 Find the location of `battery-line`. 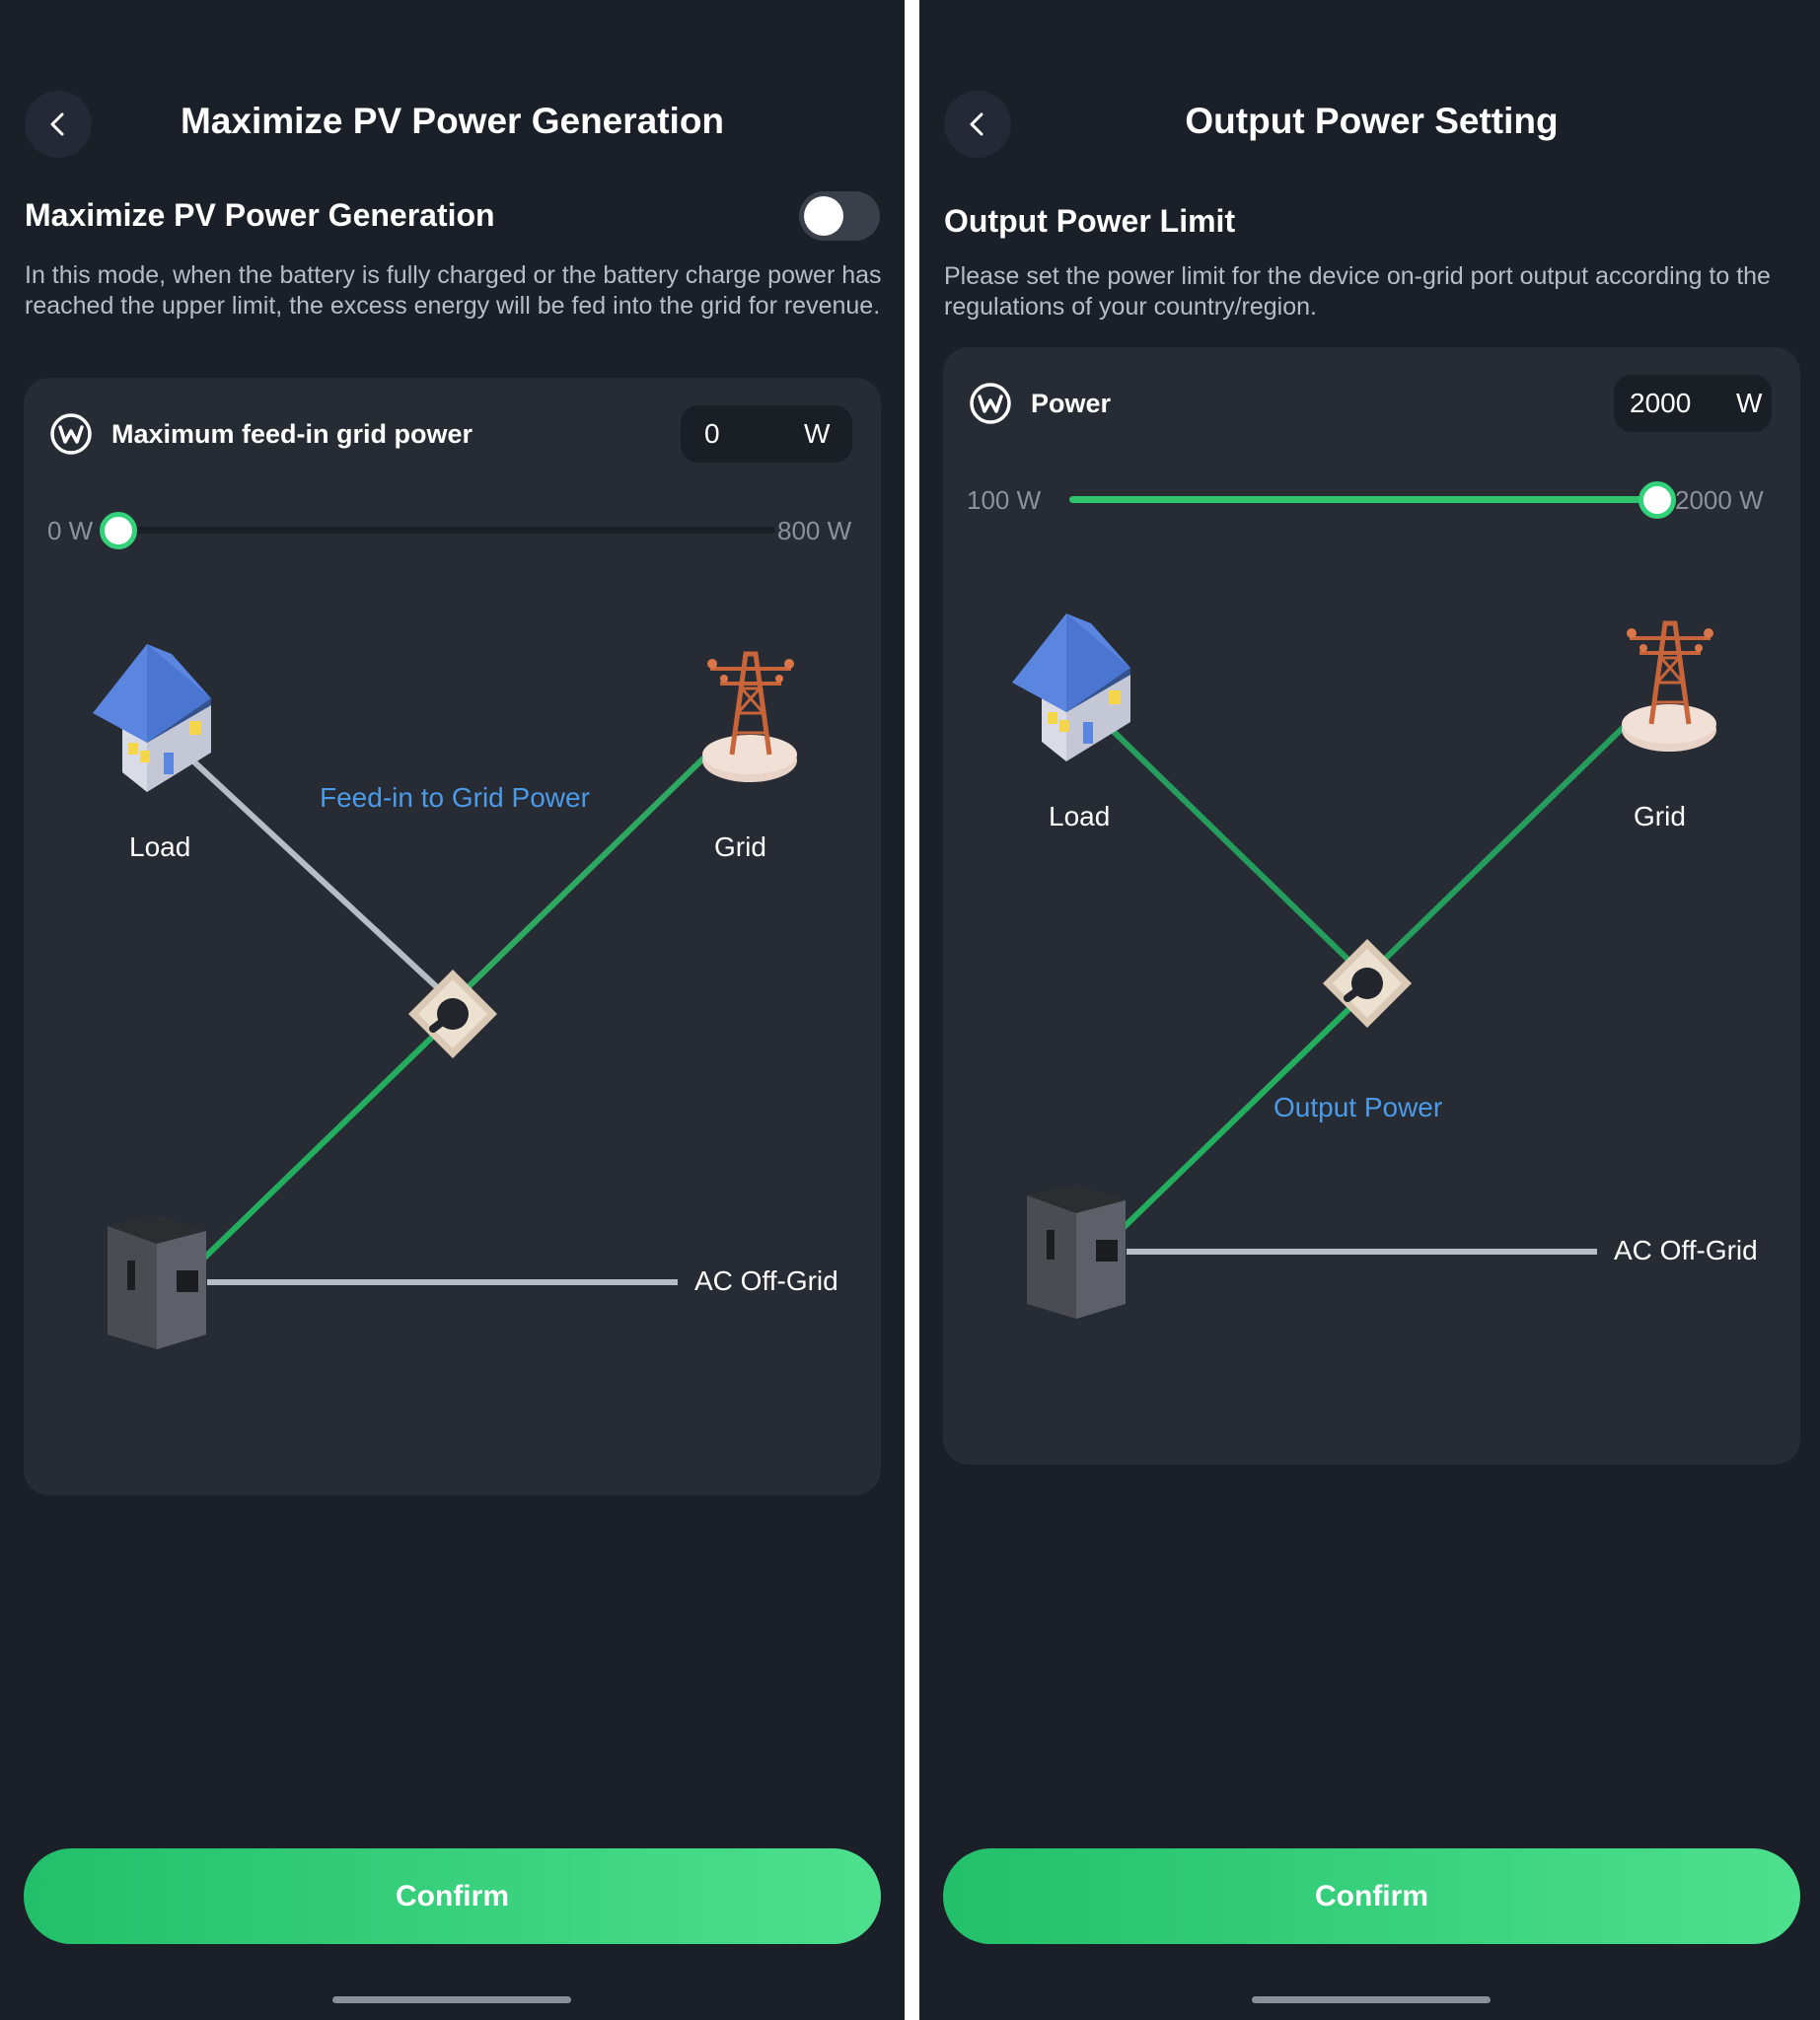

battery-line is located at coordinates (318, 1147).